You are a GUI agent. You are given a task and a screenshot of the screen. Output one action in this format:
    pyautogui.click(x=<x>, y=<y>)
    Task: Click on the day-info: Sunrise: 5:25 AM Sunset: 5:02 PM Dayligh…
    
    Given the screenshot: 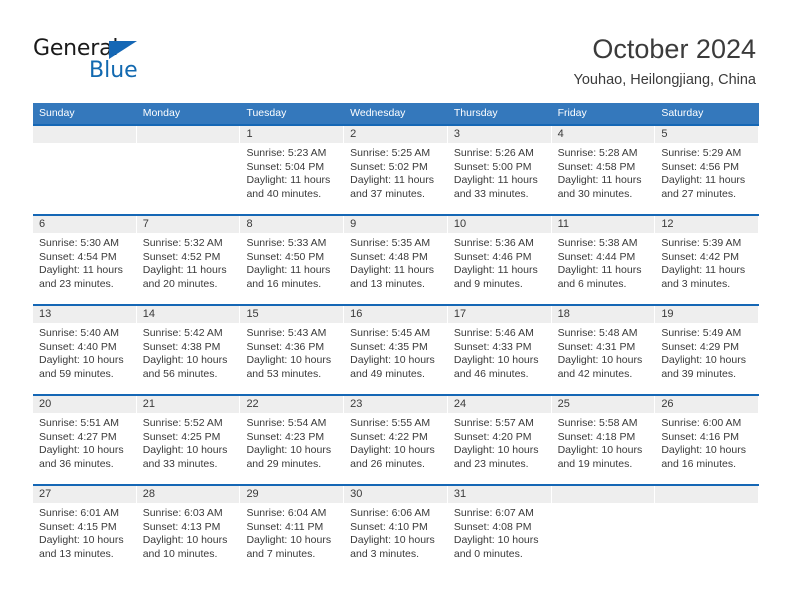 What is the action you would take?
    pyautogui.click(x=395, y=172)
    